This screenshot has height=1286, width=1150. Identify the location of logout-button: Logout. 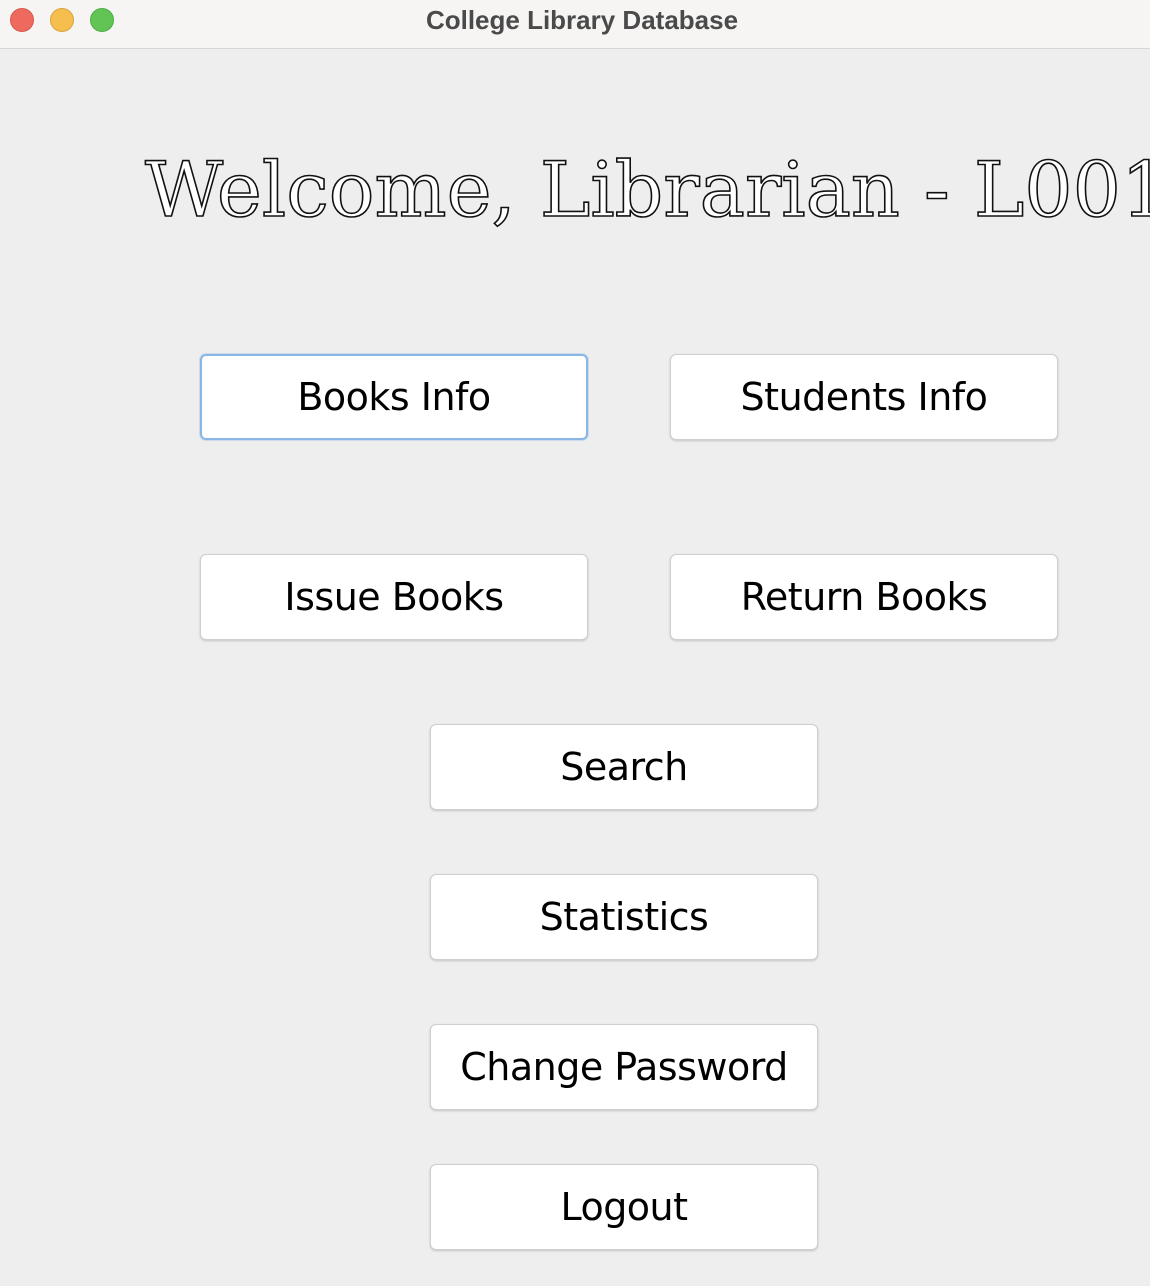
(624, 1207).